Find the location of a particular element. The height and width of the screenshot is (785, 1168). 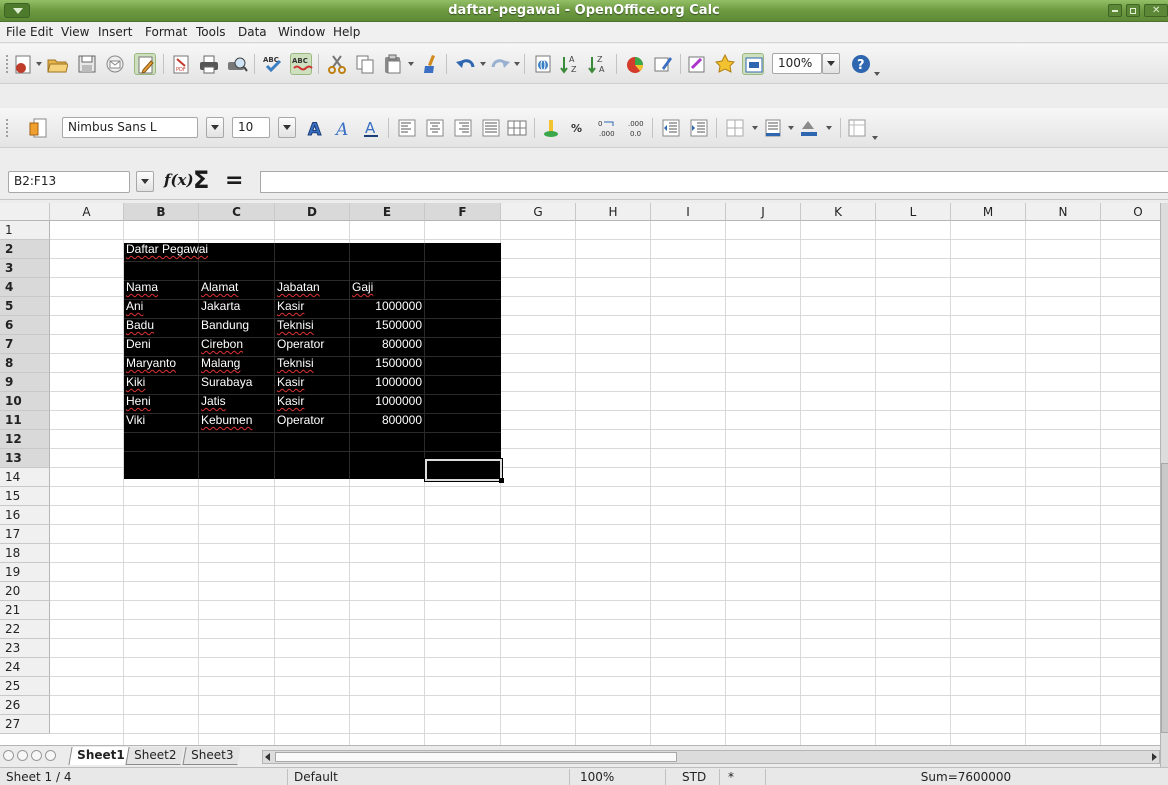

undo-dropdown-arrow is located at coordinates (483, 64).